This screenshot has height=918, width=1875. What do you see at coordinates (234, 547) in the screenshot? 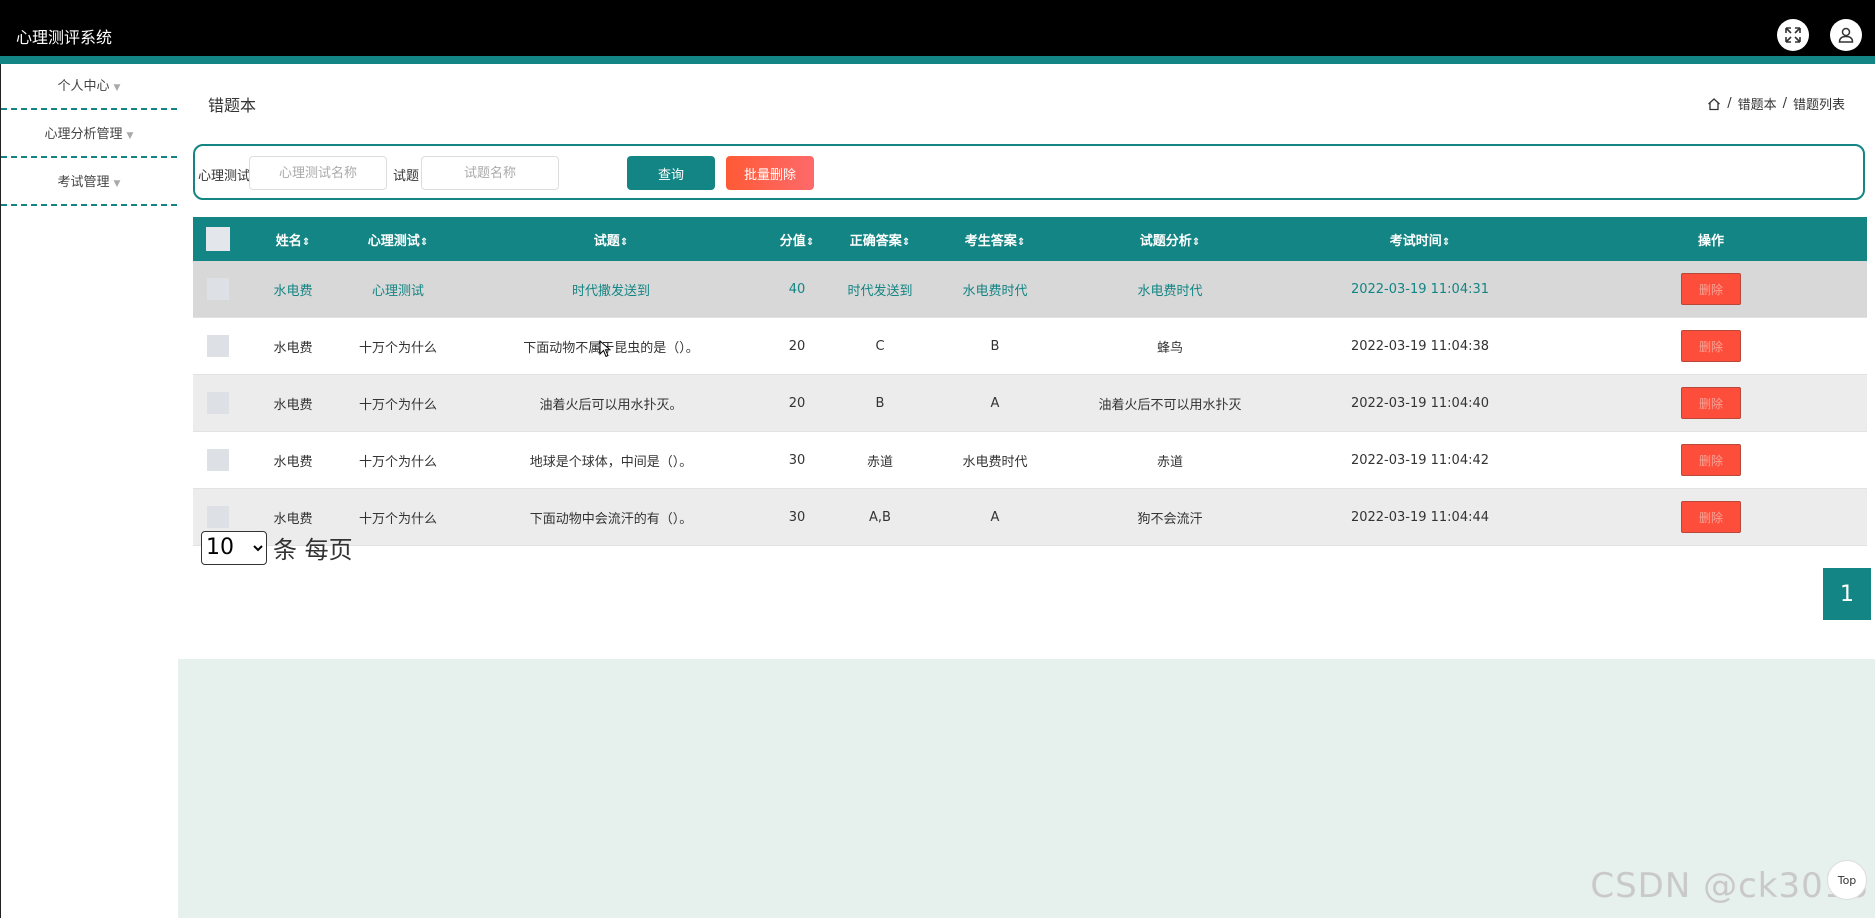
I see `page-size-select: 10` at bounding box center [234, 547].